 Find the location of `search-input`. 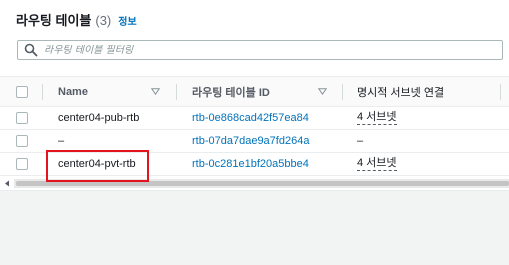

search-input is located at coordinates (264, 50).